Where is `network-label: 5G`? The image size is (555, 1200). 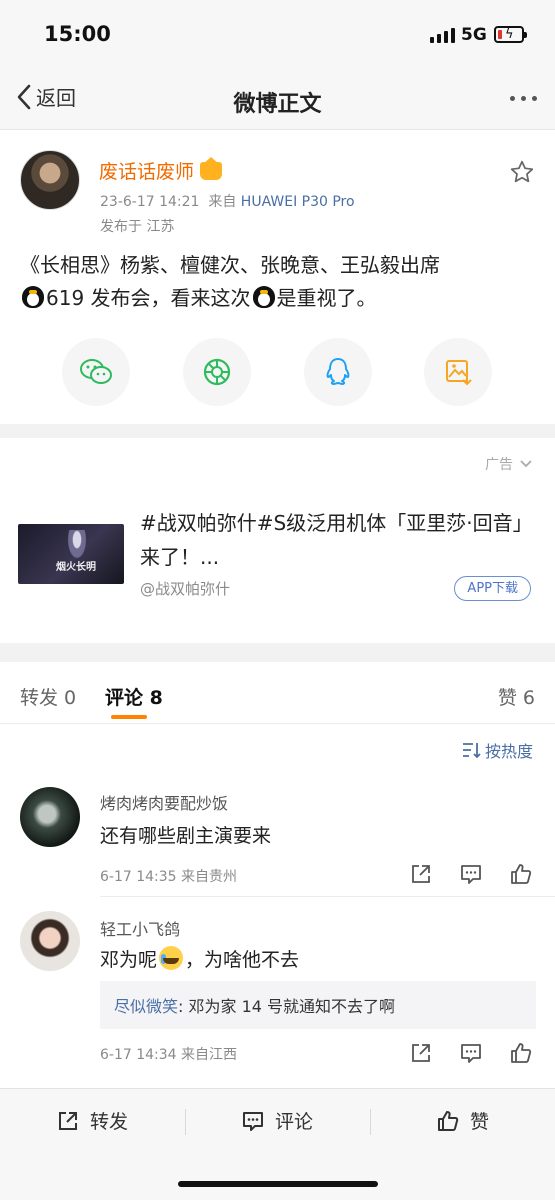 network-label: 5G is located at coordinates (474, 35).